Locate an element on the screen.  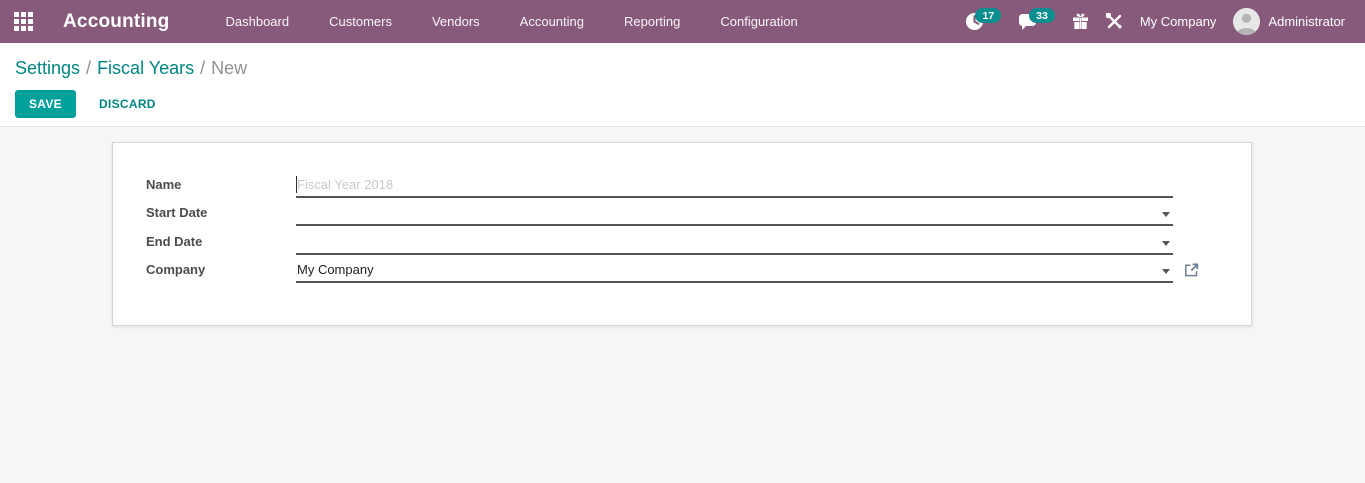
text-cursor is located at coordinates (296, 184).